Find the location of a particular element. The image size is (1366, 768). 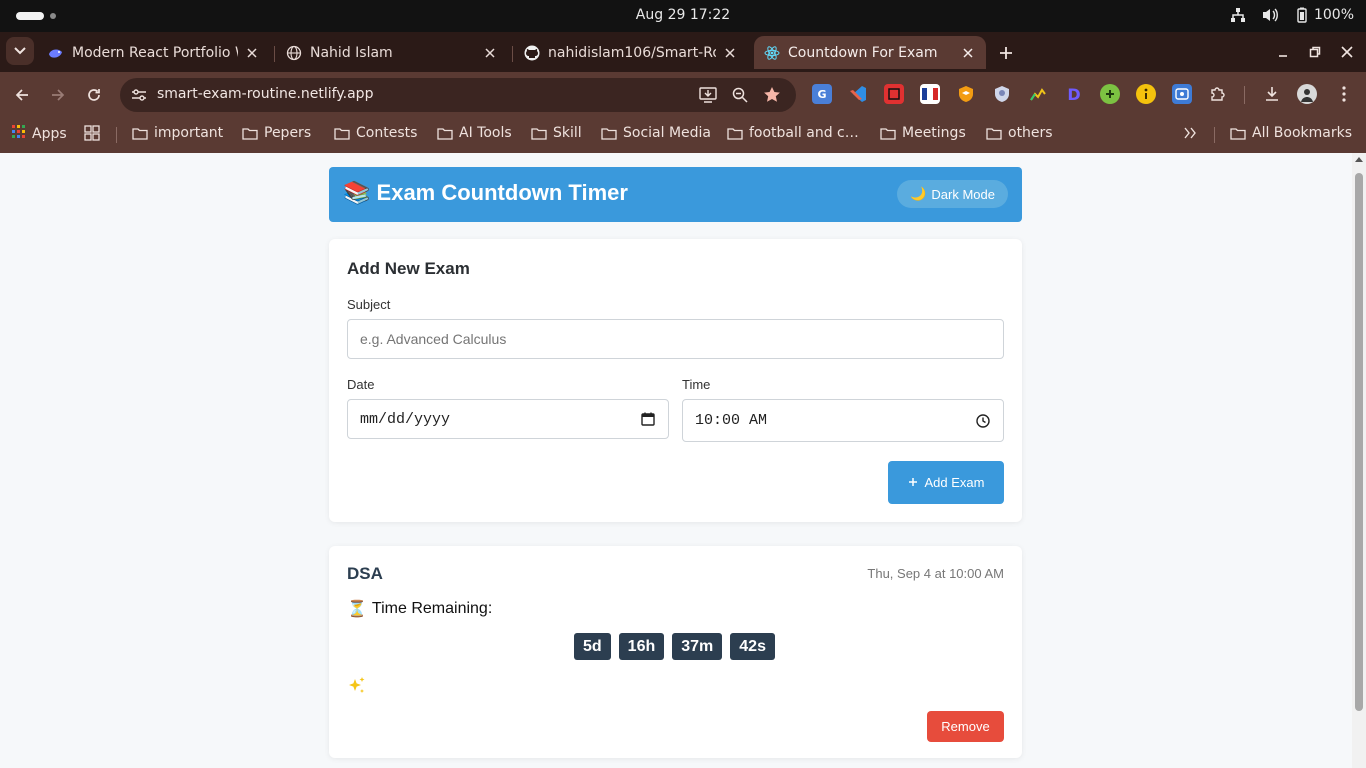

all-bookmarks: All Bookmarks is located at coordinates (1291, 133).